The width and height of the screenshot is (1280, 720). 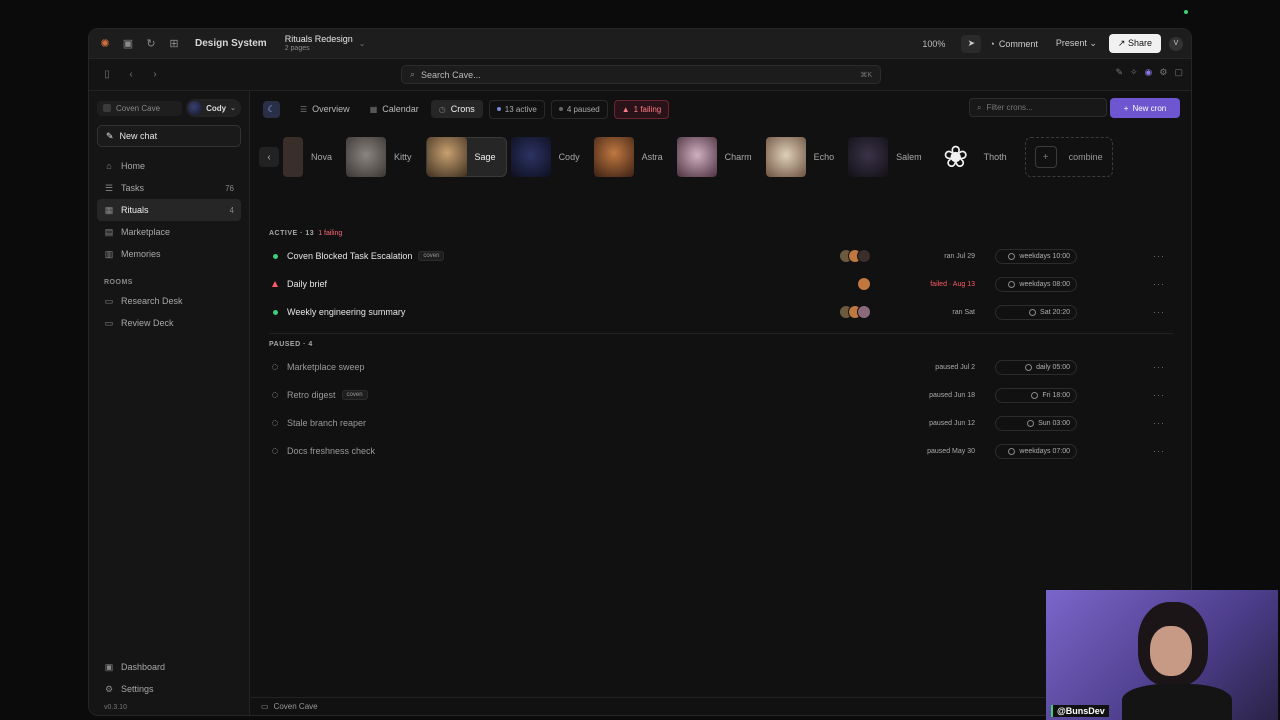 I want to click on new-chat-button: ✎ New chat, so click(x=169, y=136).